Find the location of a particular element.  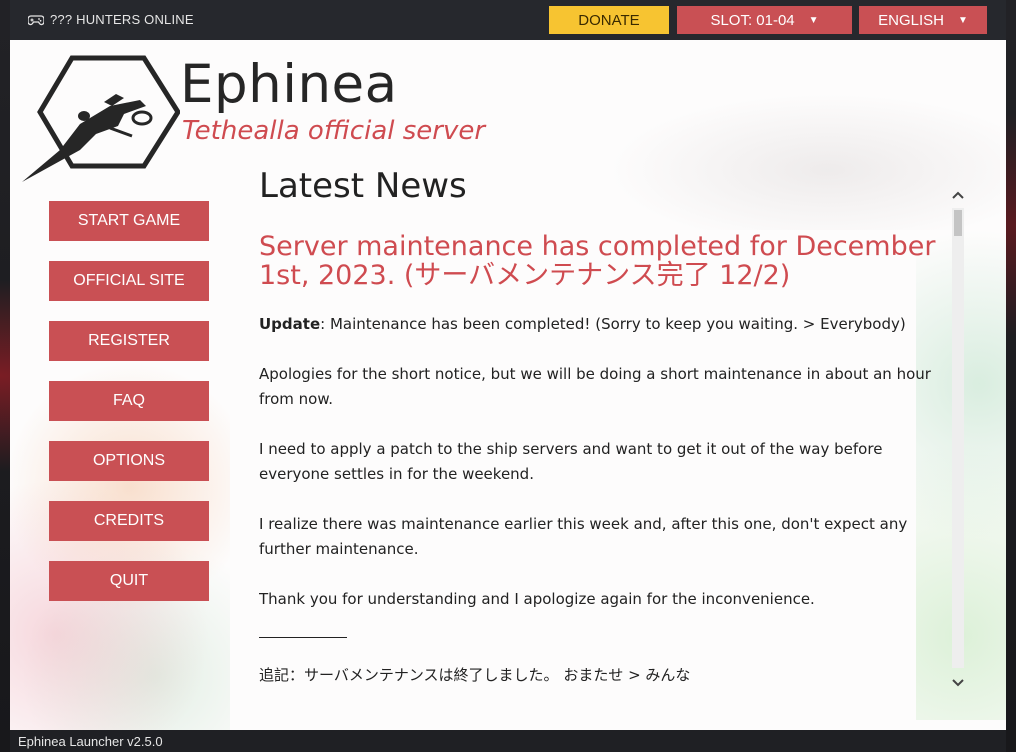

slot-label: SLOT: 01-04 is located at coordinates (752, 20).